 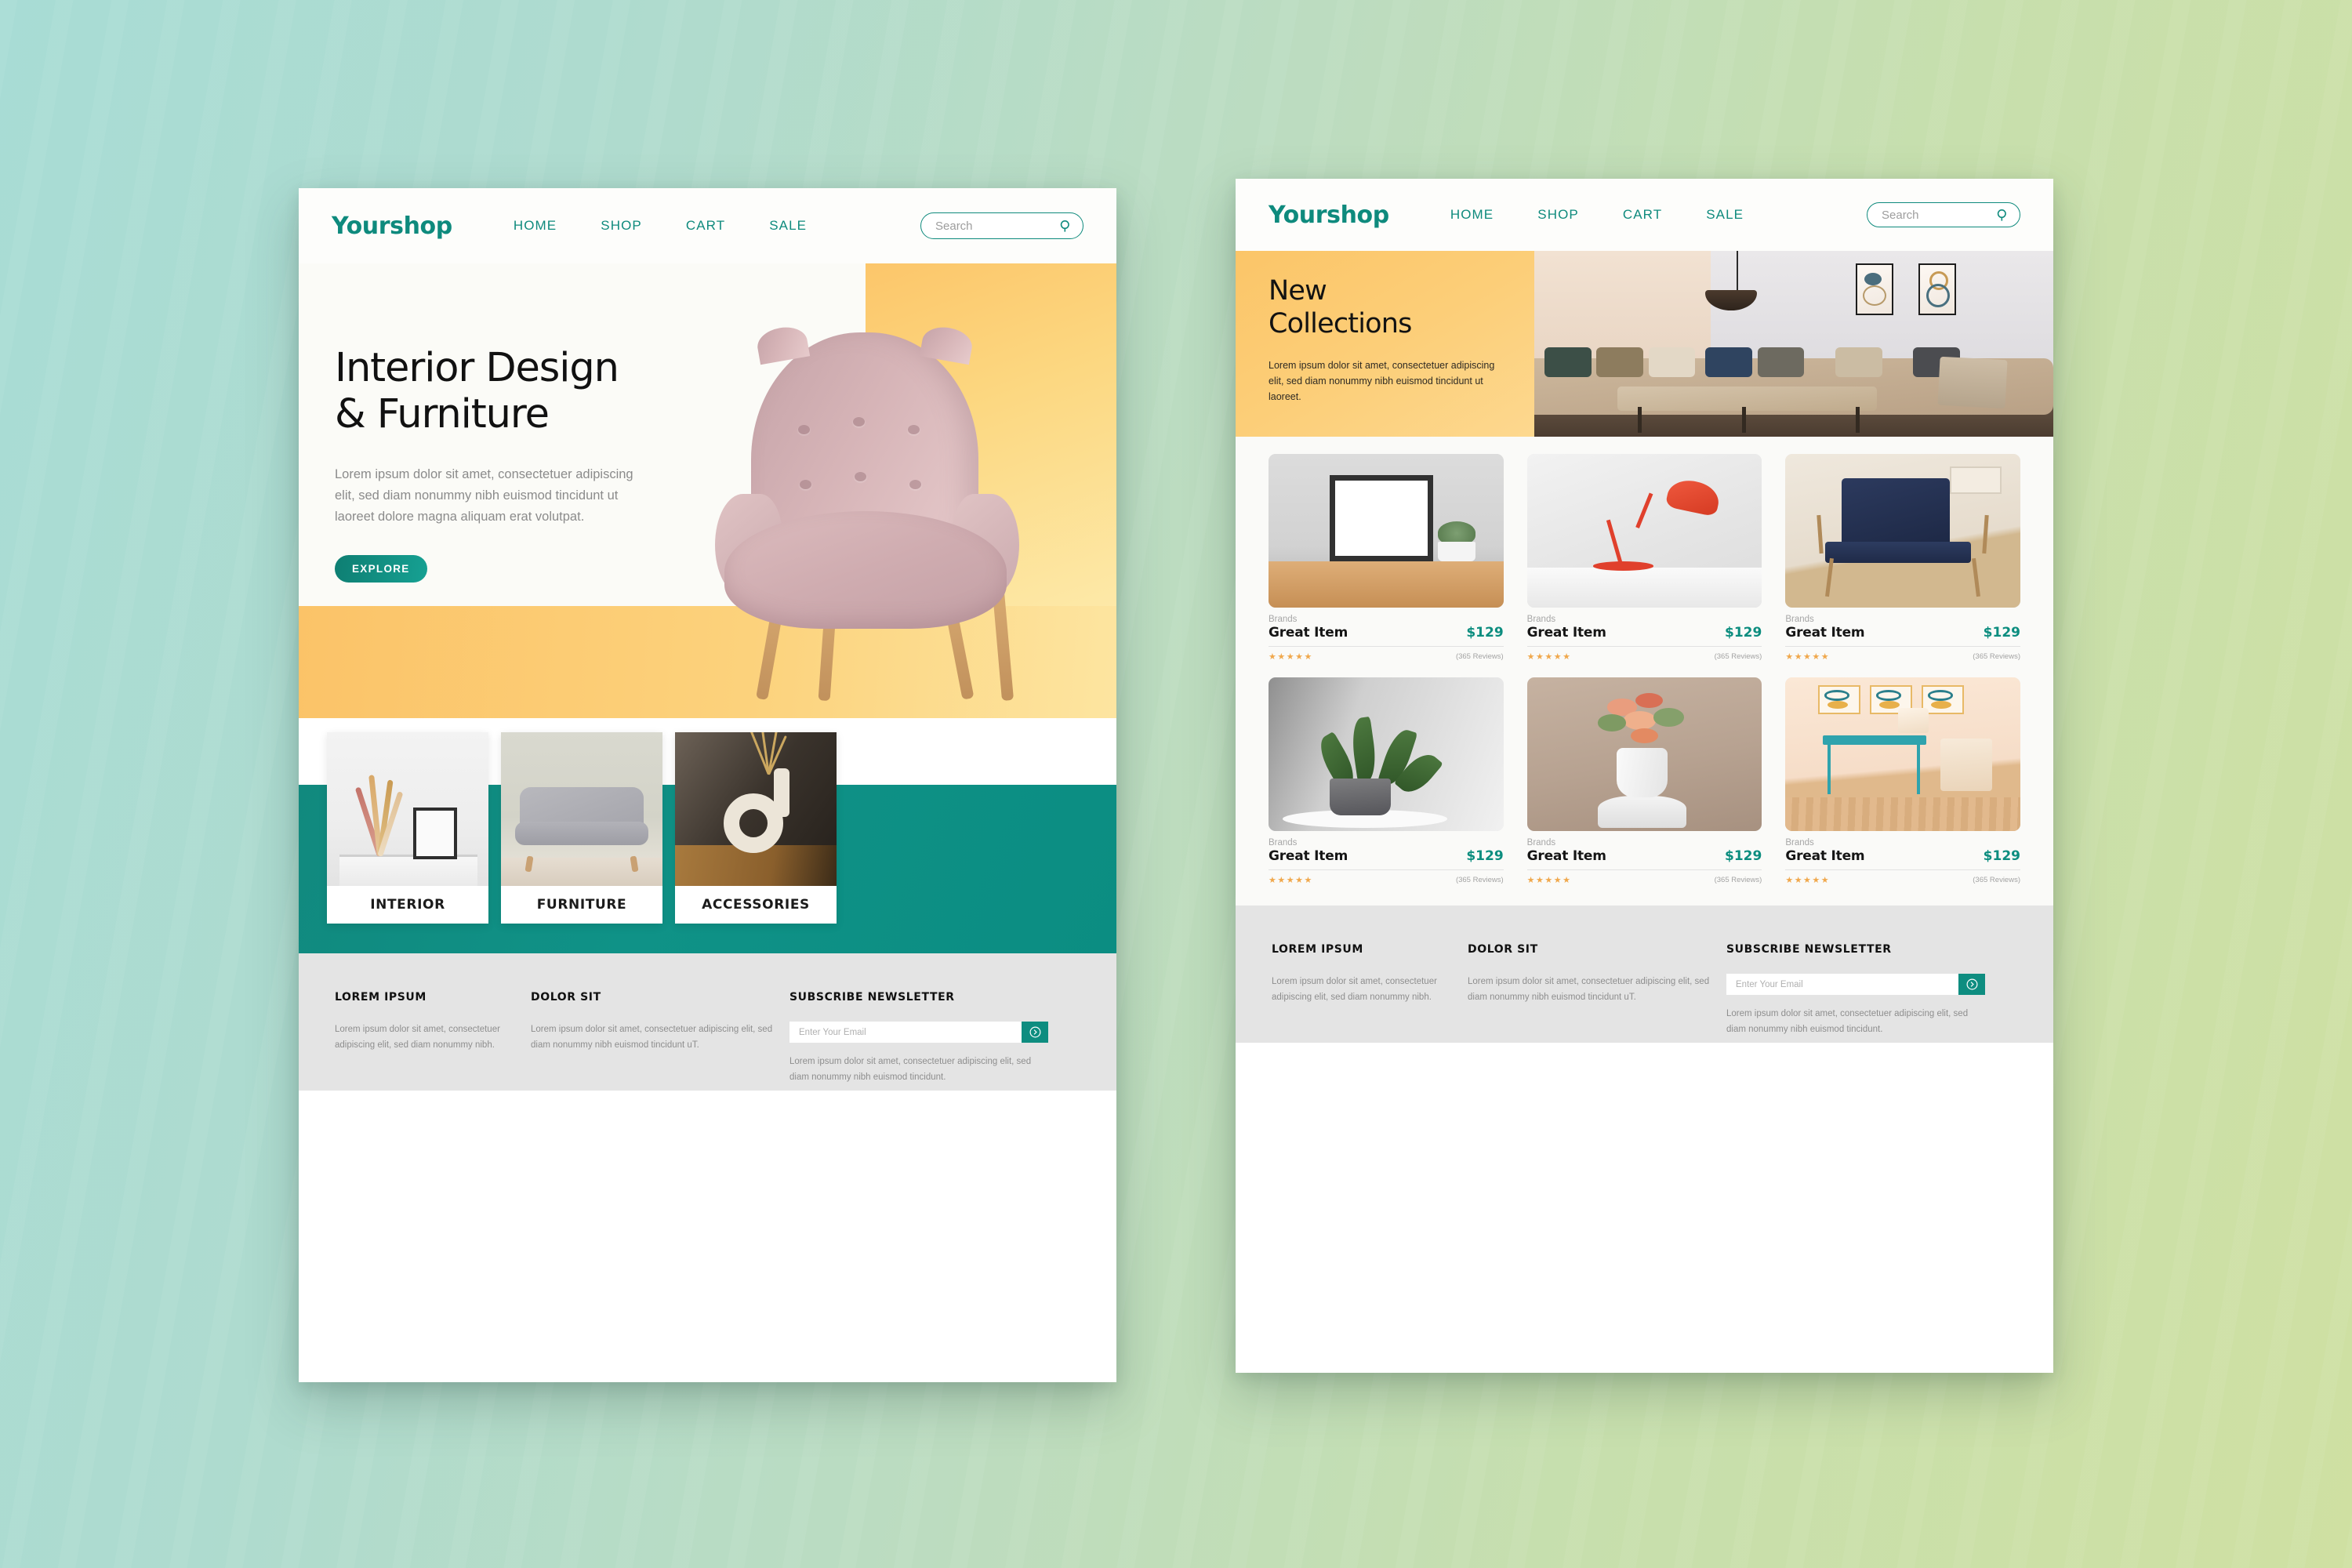 I want to click on hero-title-line2: & Furniture, so click(x=442, y=414).